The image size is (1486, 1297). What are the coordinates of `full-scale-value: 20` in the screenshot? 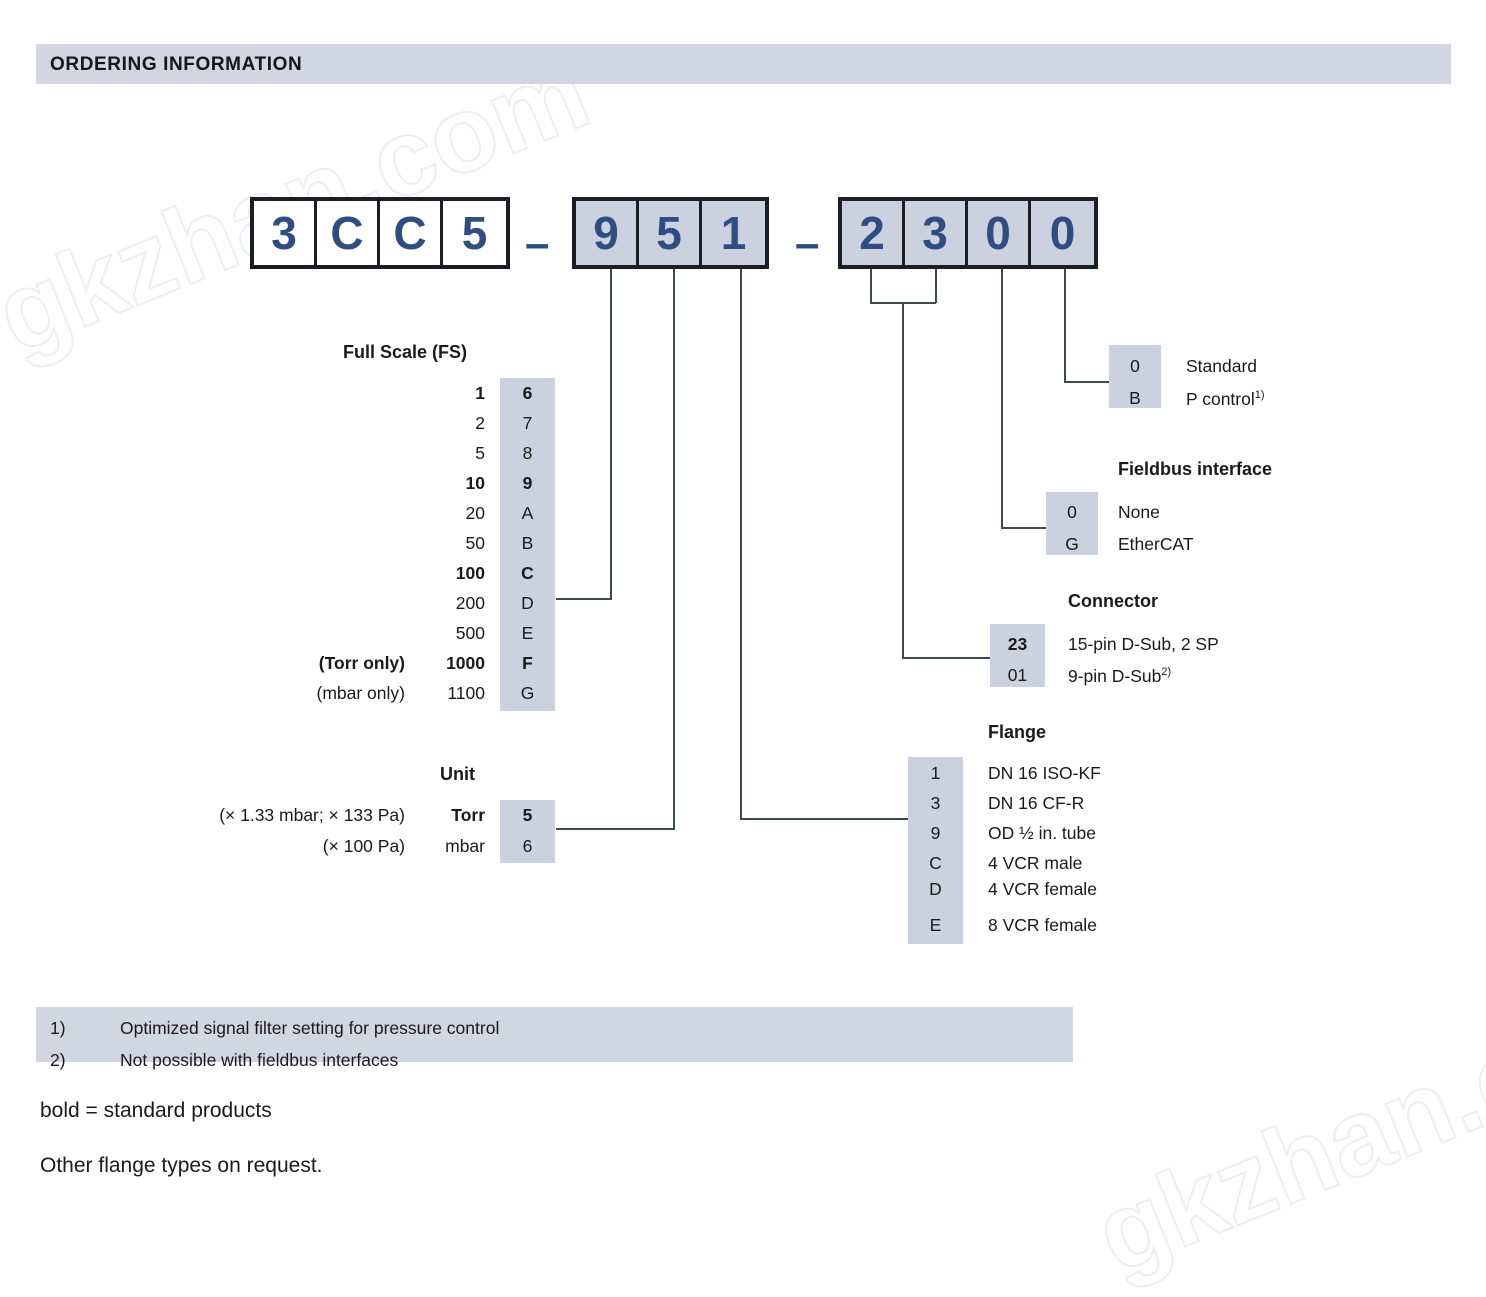 It's located at (475, 513).